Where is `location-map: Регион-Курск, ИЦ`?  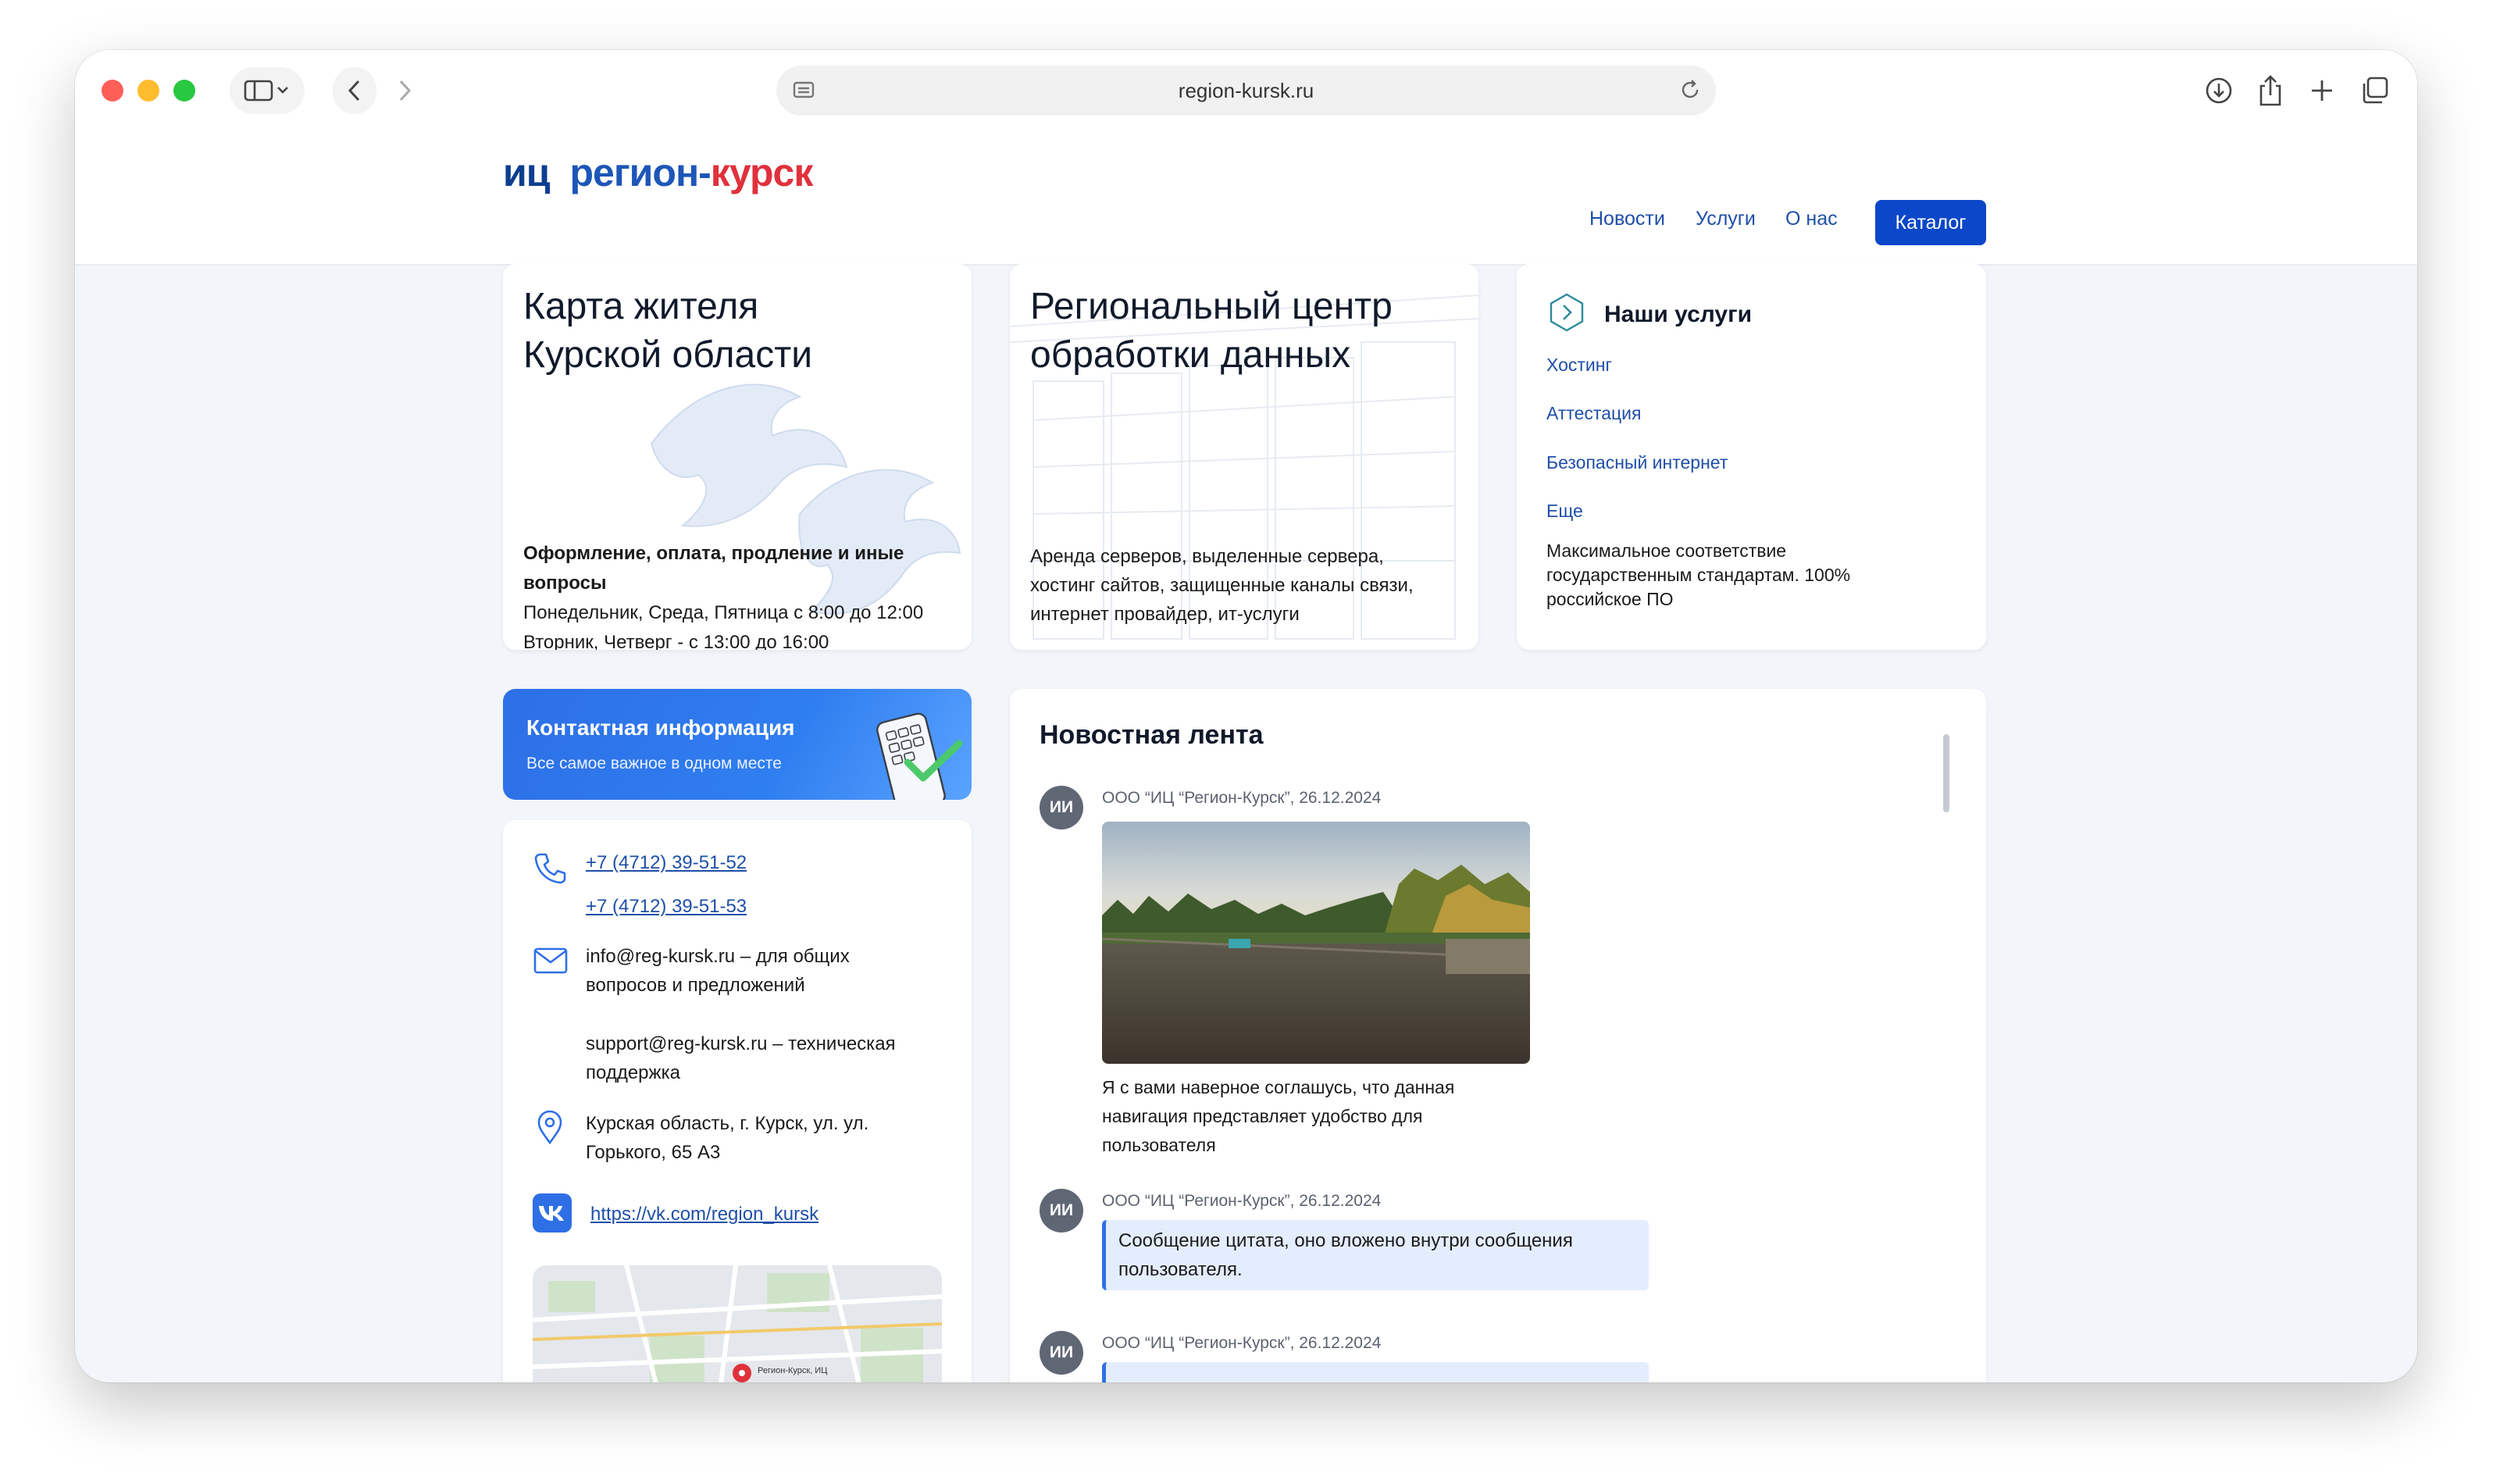 location-map: Регион-Курск, ИЦ is located at coordinates (737, 1323).